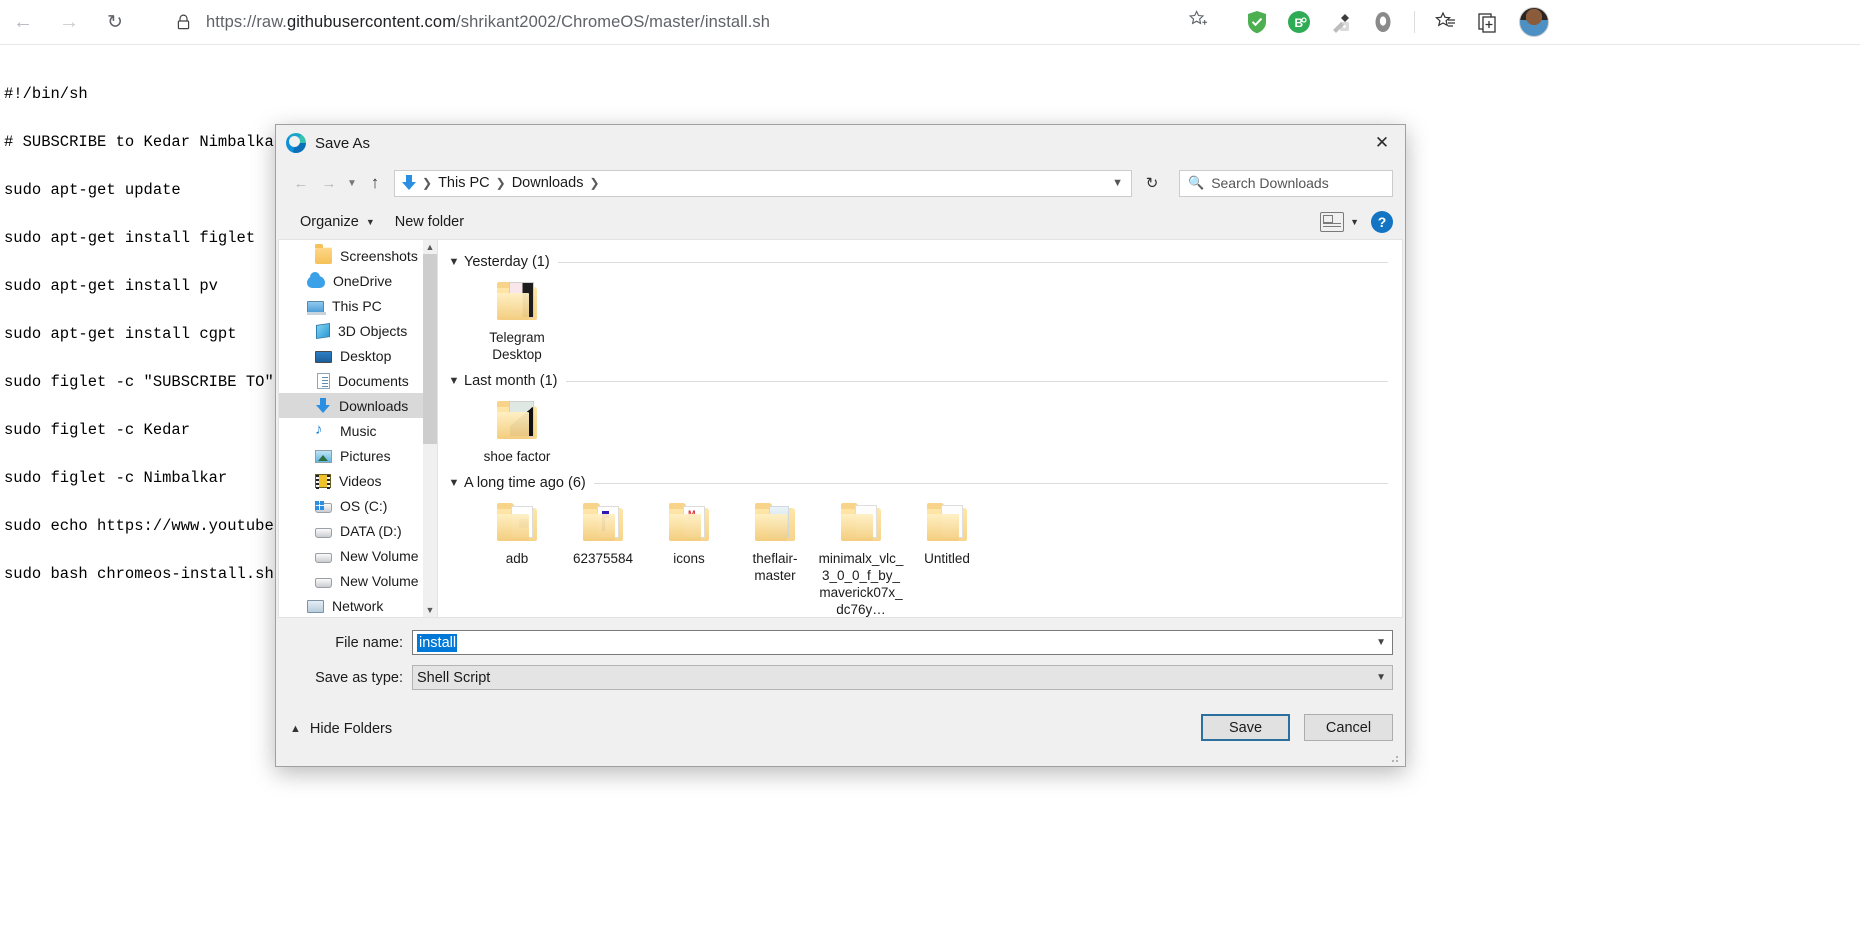 This screenshot has height=937, width=1860. I want to click on sidebar-item-label: OneDrive, so click(363, 280).